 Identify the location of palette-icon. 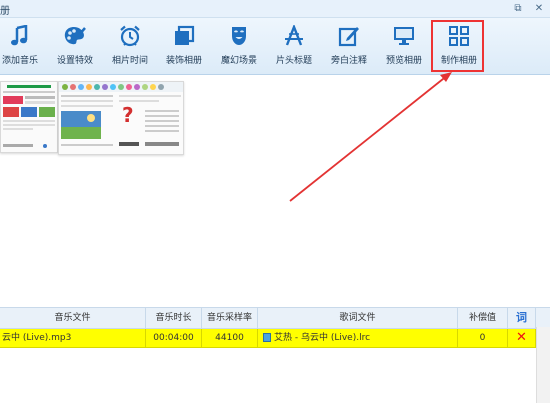
(75, 36).